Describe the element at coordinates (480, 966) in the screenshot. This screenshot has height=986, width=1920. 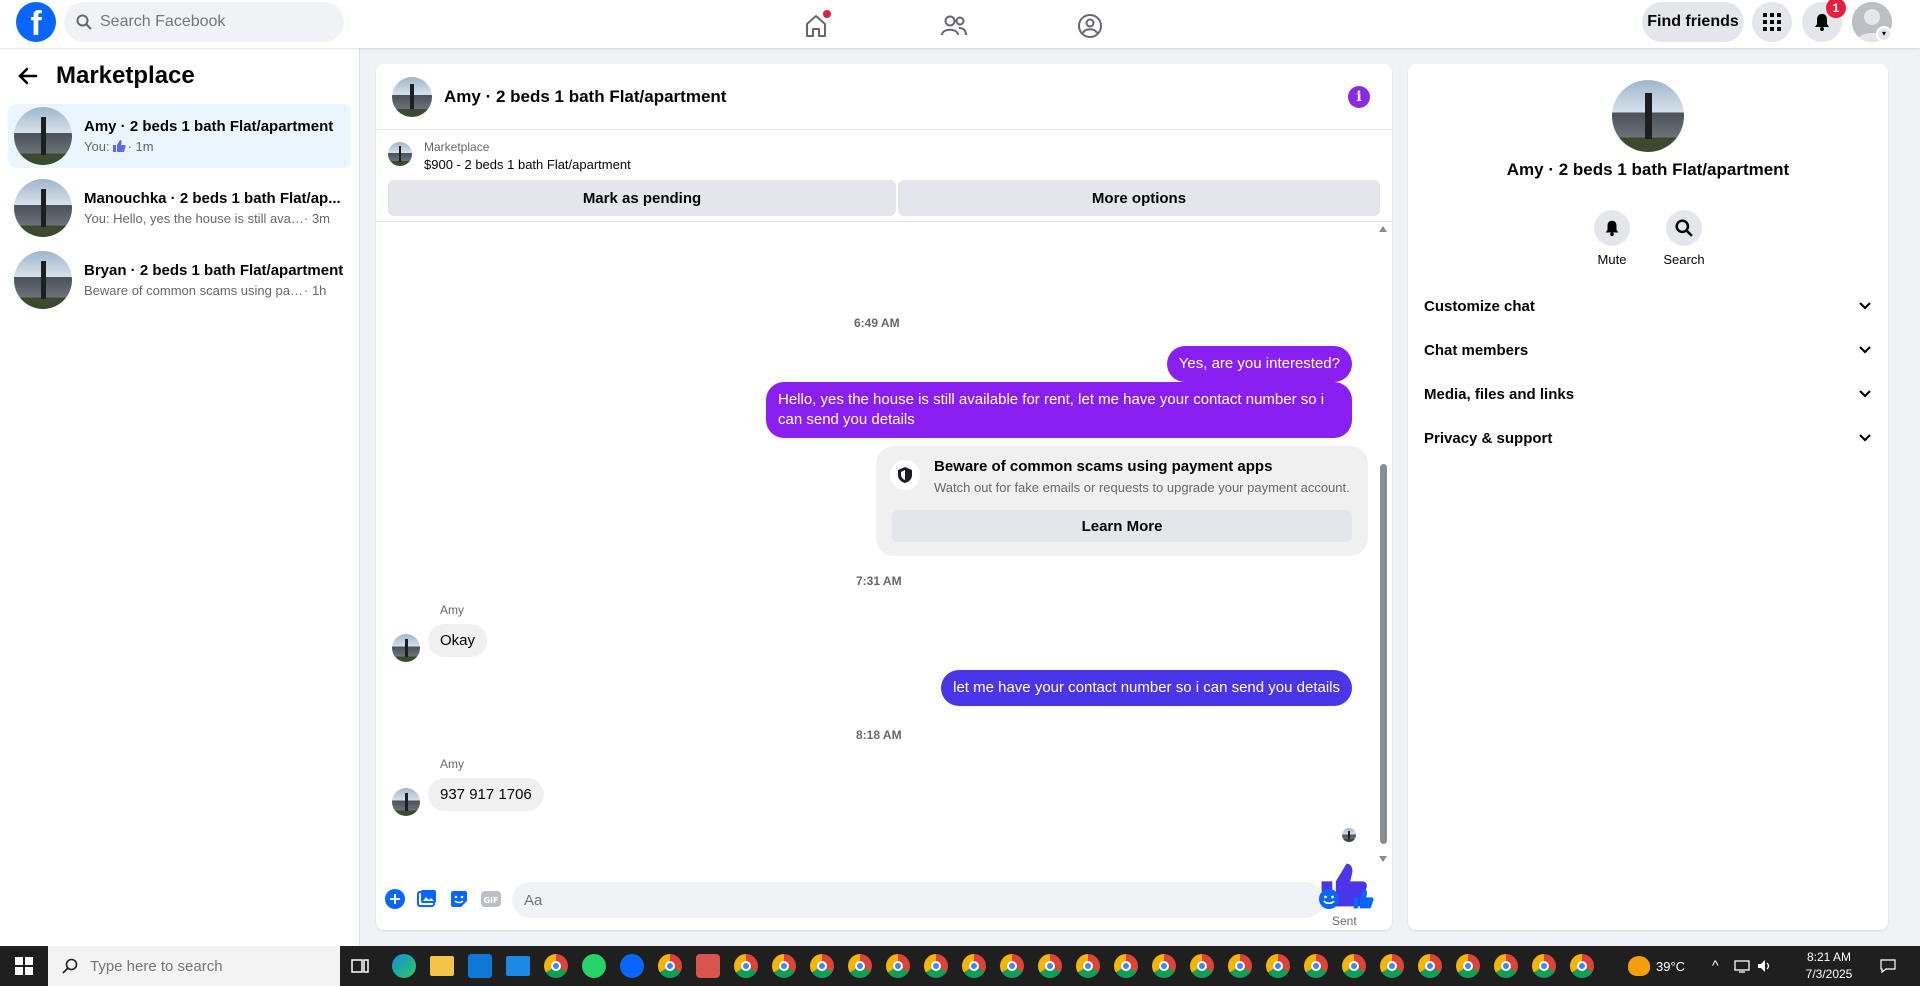
I see `store-icon` at that location.